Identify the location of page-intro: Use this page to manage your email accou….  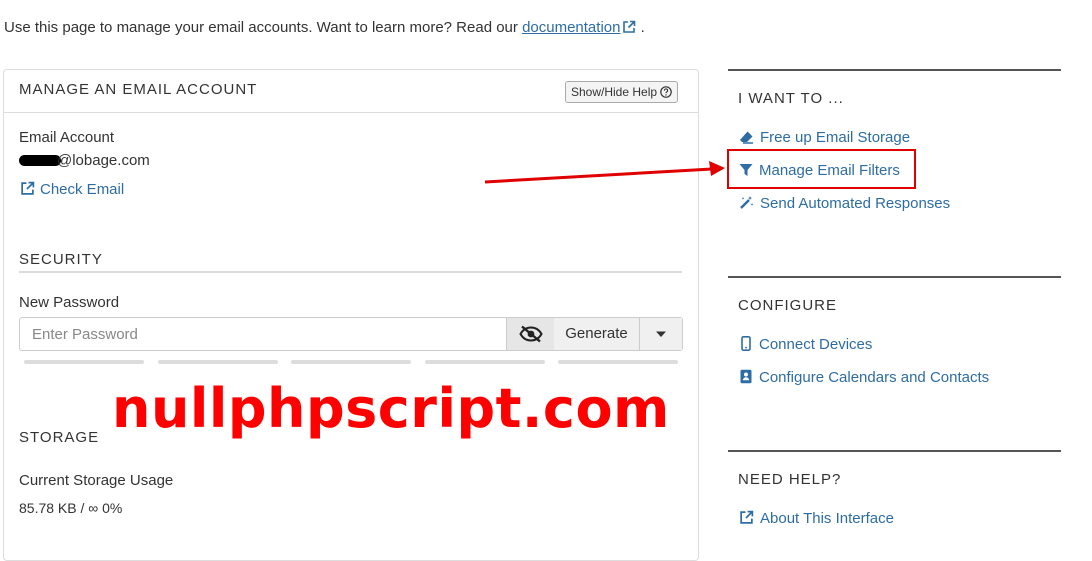
(324, 27).